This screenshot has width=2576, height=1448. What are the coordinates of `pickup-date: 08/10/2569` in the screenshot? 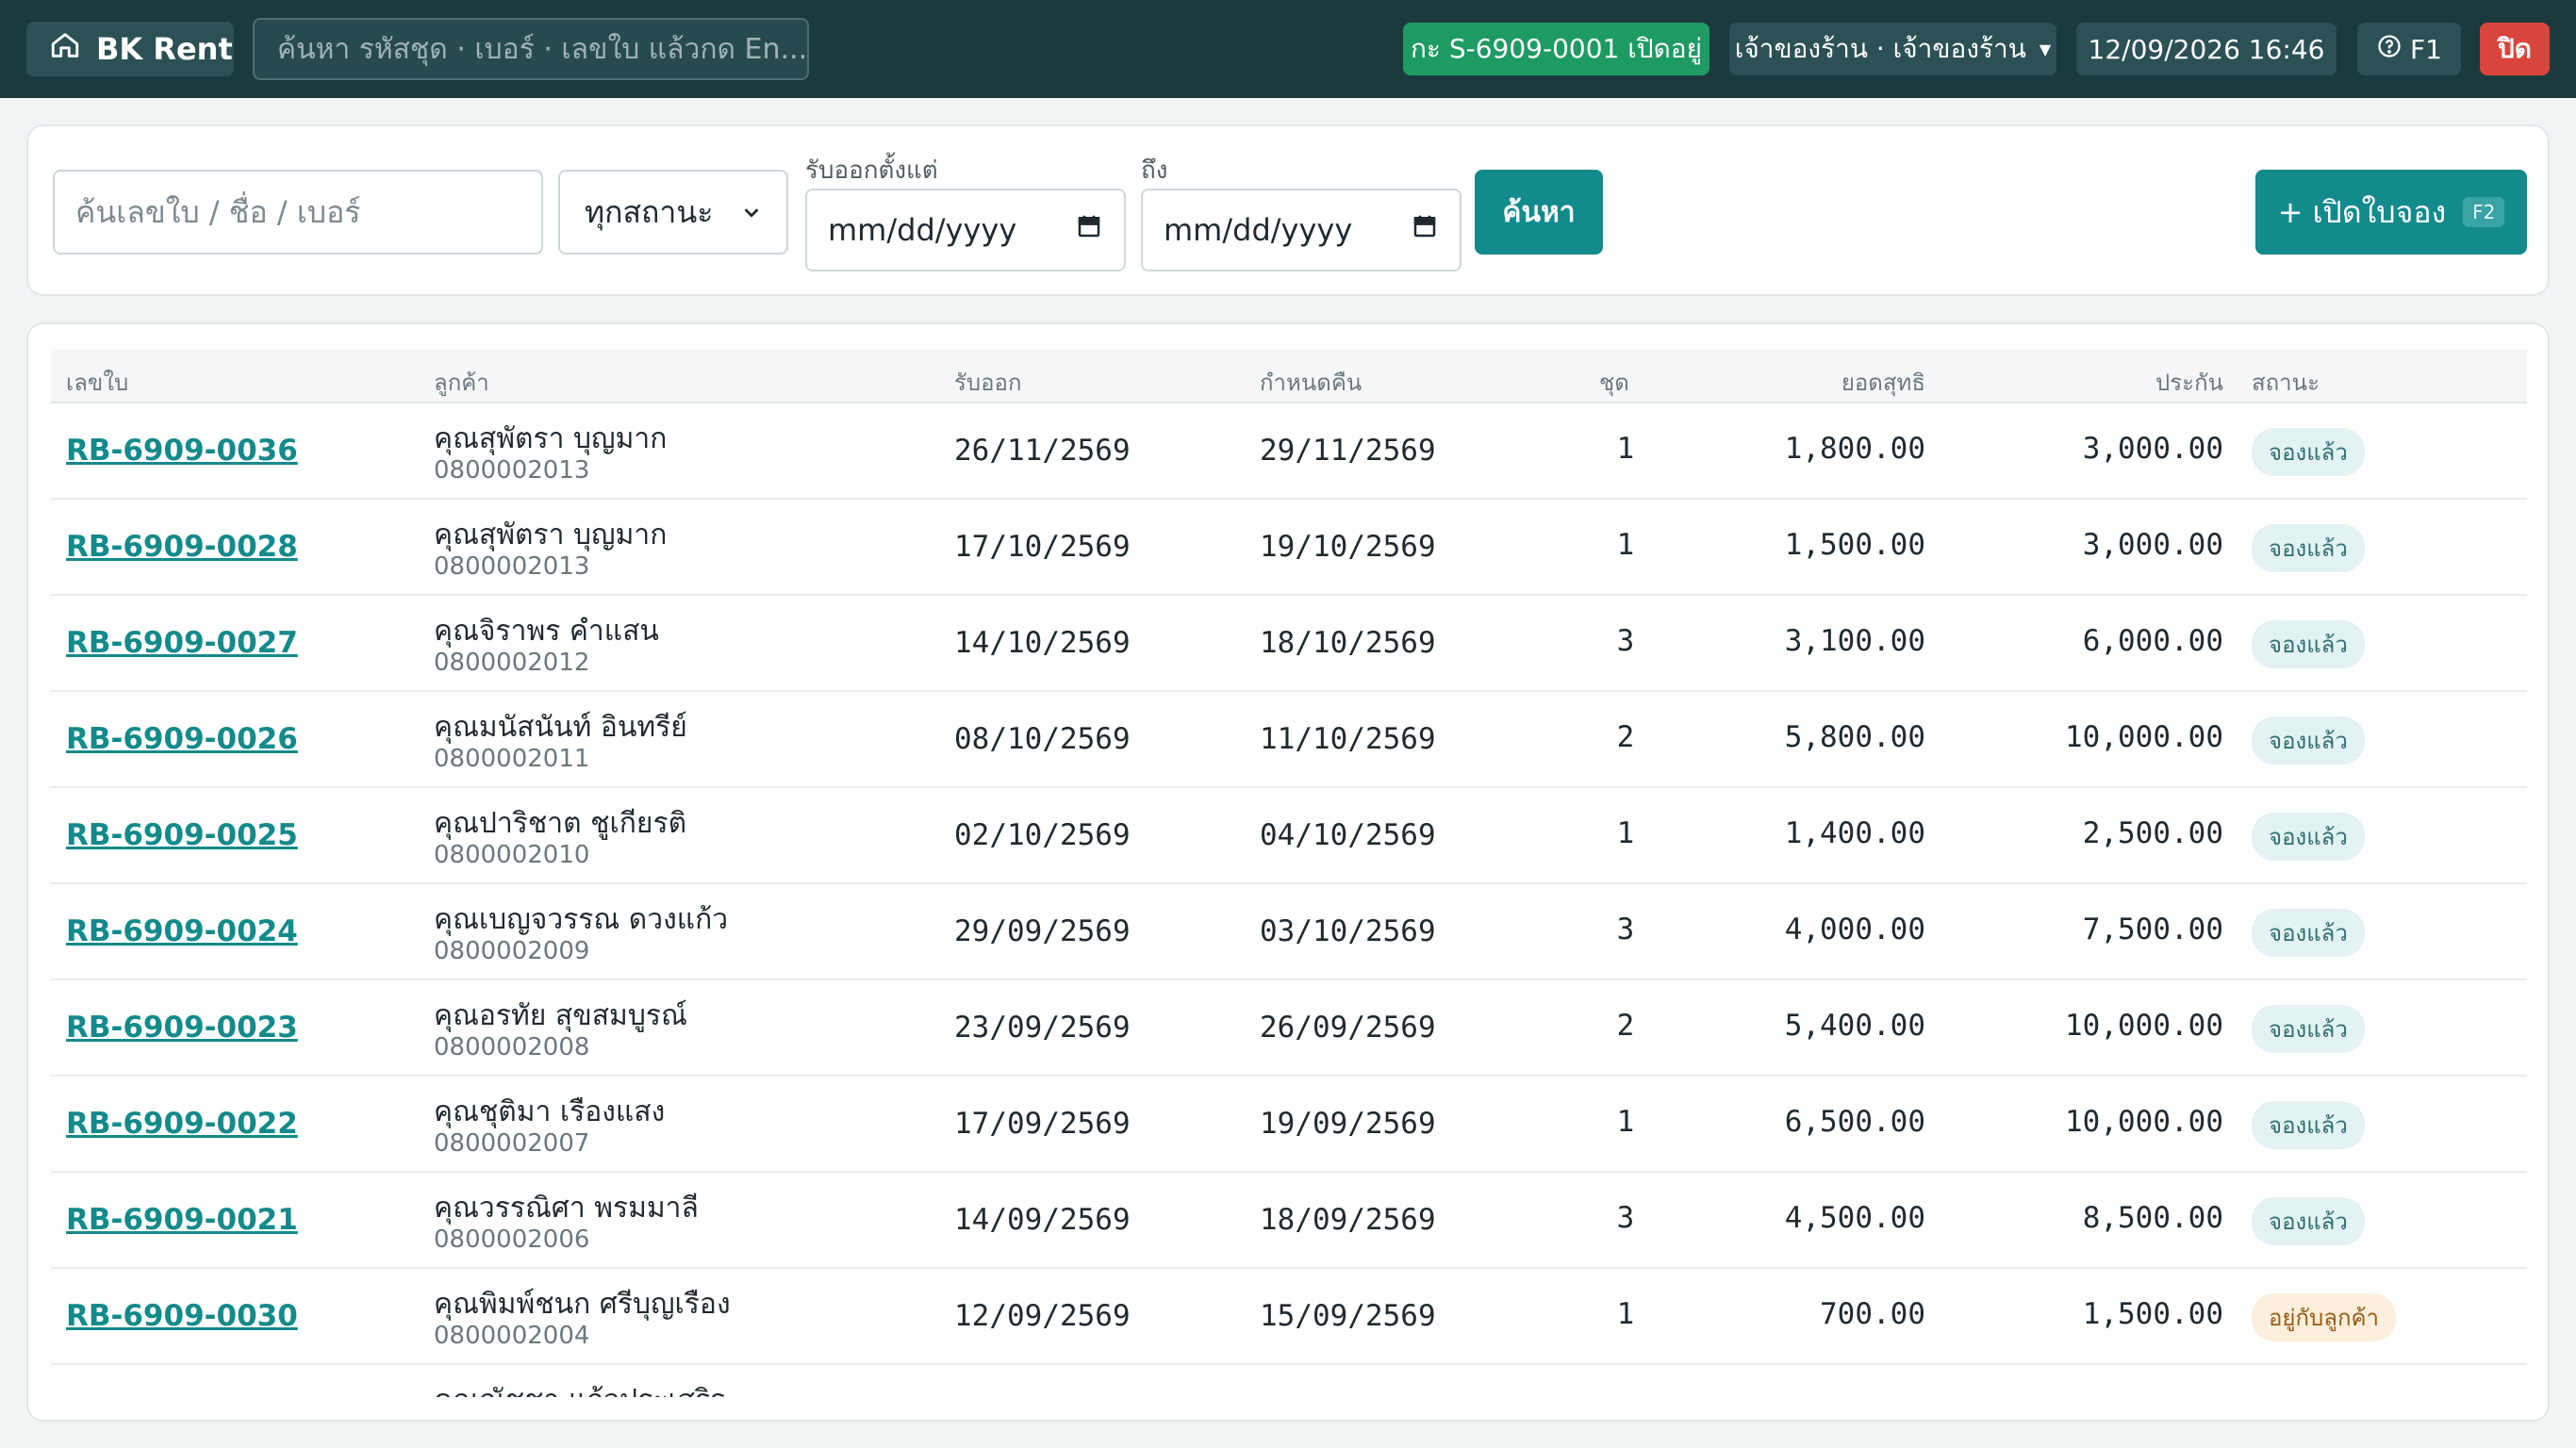 It's located at (1042, 739).